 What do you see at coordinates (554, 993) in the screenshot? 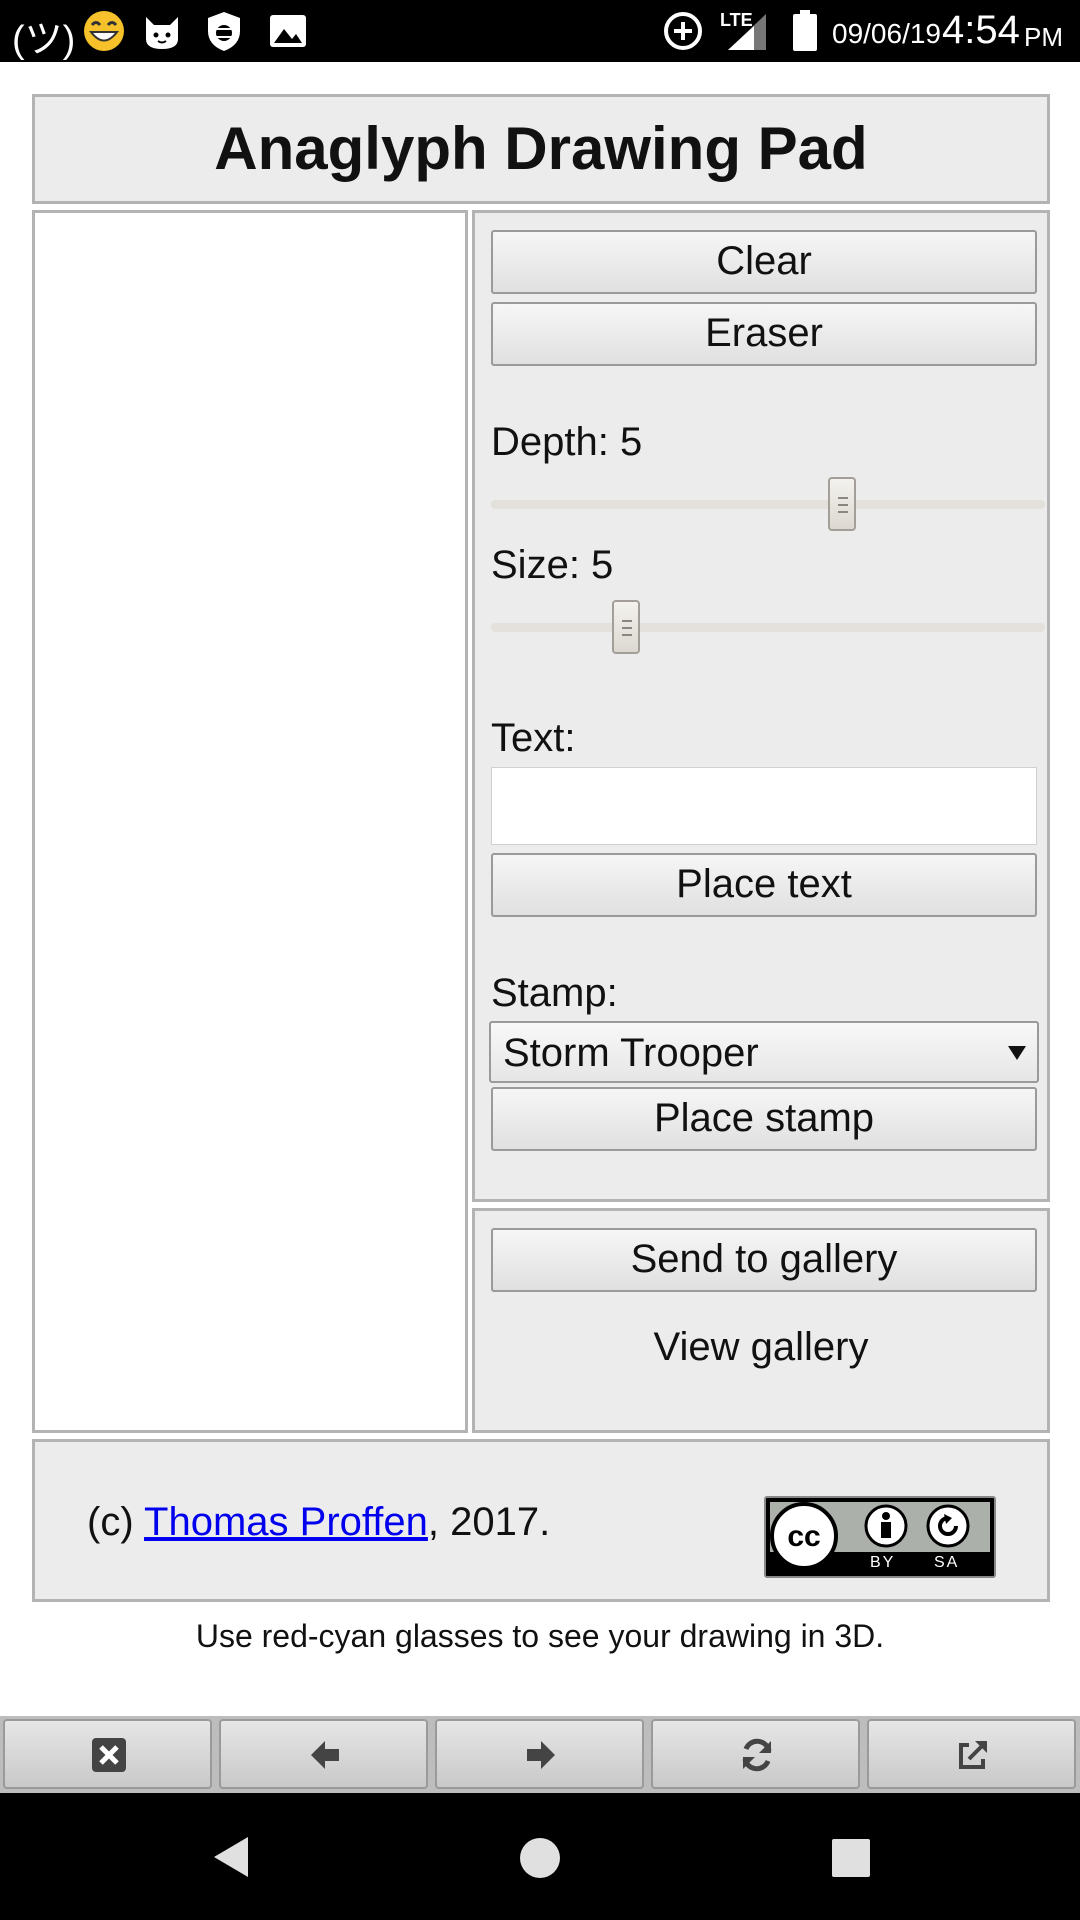
I see `stamp-label: Stamp:` at bounding box center [554, 993].